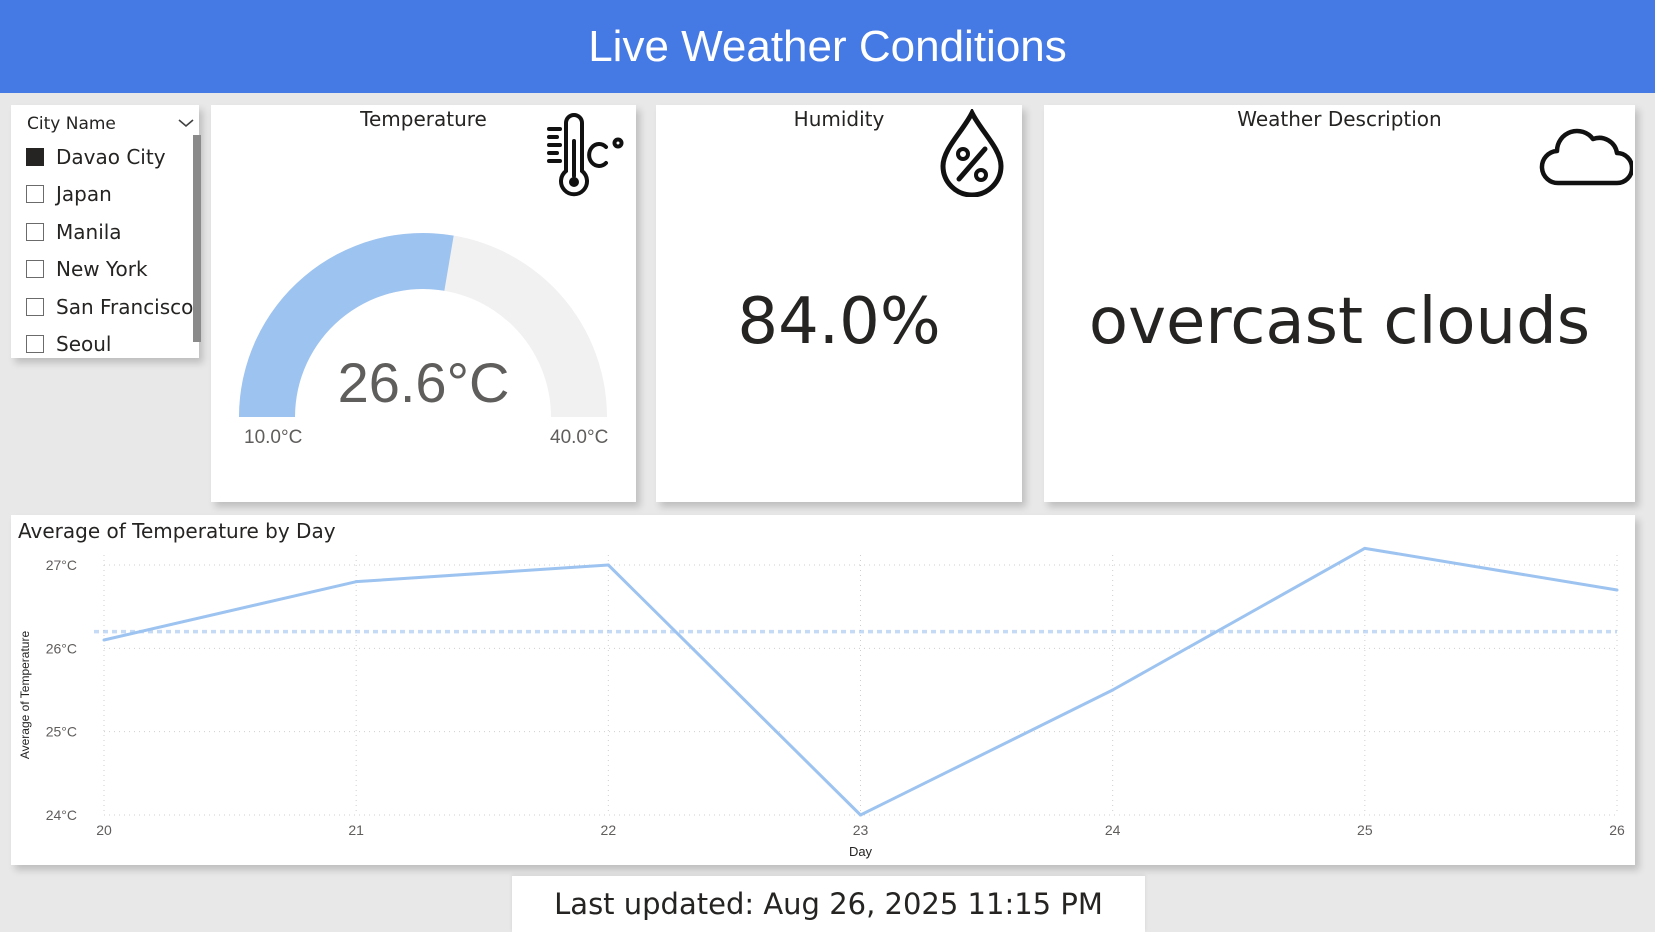  Describe the element at coordinates (861, 851) in the screenshot. I see `x-axis-title: Day` at that location.